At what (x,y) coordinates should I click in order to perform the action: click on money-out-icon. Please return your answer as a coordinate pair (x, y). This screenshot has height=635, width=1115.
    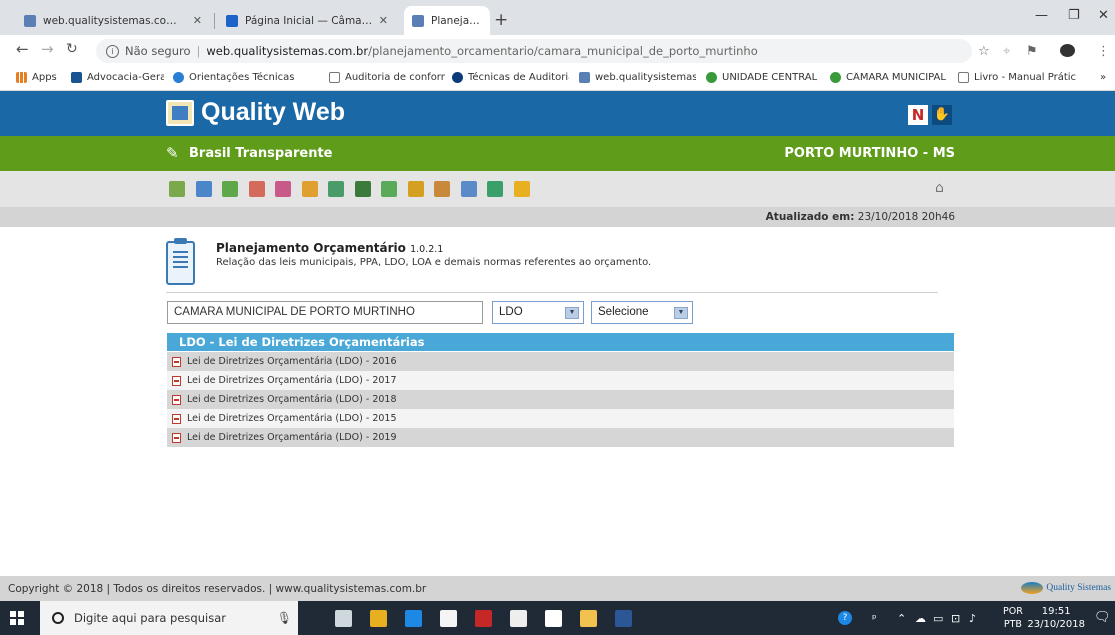
    Looking at the image, I should click on (256, 189).